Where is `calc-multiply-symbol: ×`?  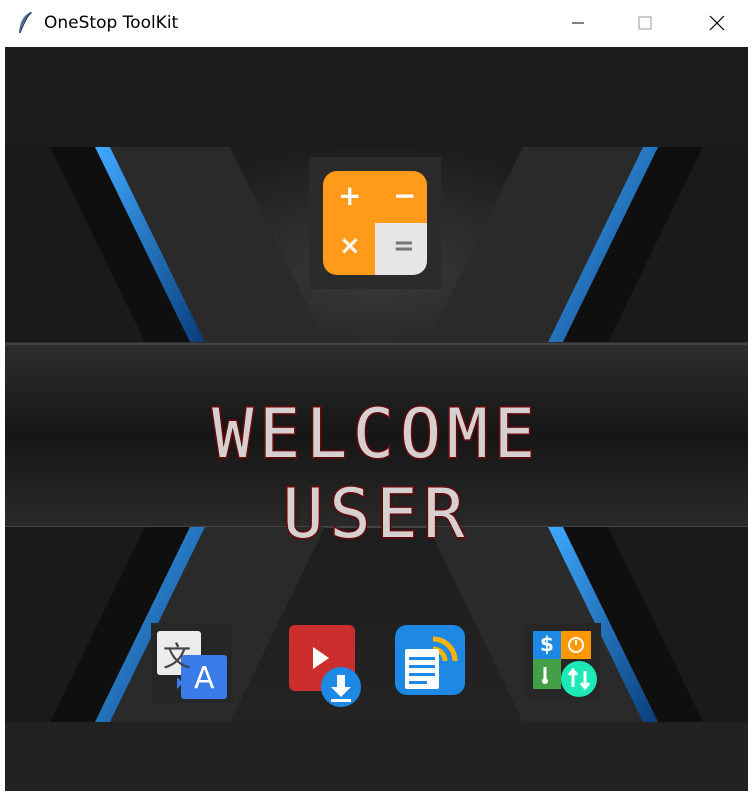
calc-multiply-symbol: × is located at coordinates (350, 246).